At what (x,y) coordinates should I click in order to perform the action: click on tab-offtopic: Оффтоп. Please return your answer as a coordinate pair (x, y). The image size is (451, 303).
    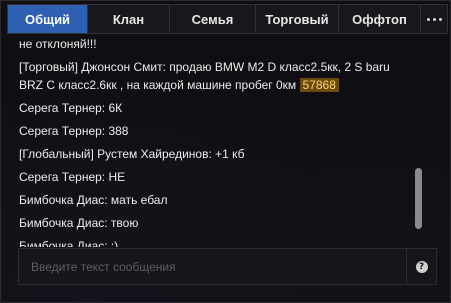
    Looking at the image, I should click on (380, 19).